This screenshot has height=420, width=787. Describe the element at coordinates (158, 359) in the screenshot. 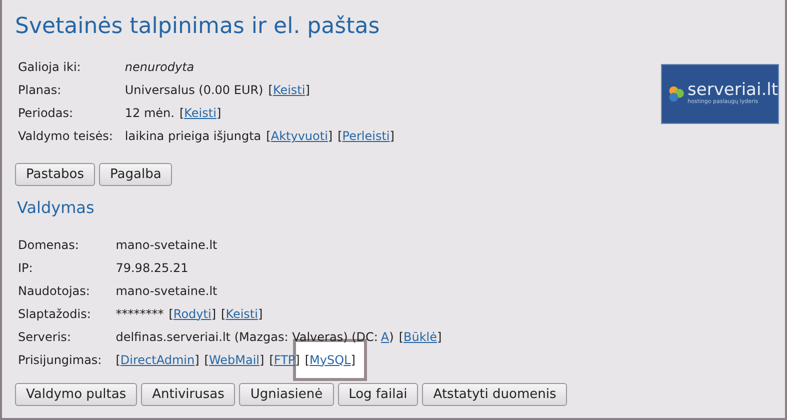

I see `link: [DirectAdmin]` at that location.